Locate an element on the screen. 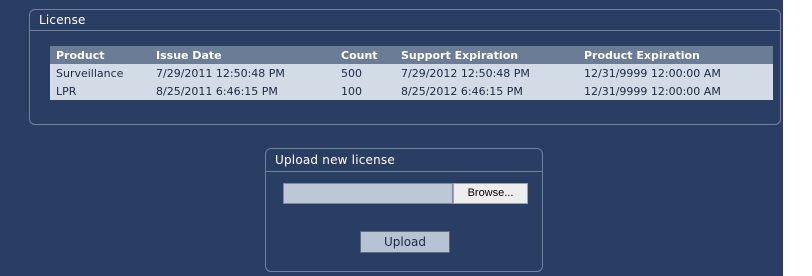  license-file-input is located at coordinates (368, 193).